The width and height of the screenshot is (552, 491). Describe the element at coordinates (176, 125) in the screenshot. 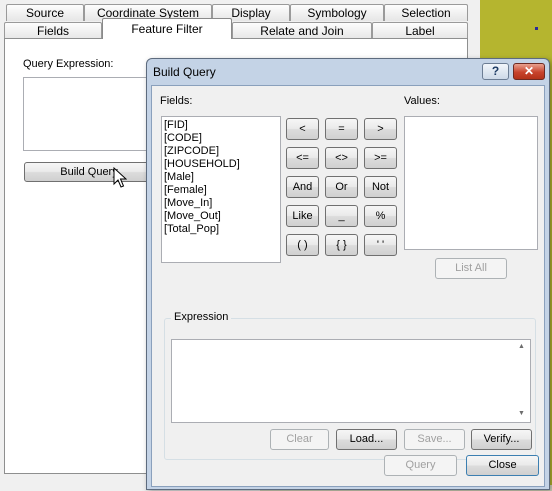

I see `list-item: [FID]` at that location.